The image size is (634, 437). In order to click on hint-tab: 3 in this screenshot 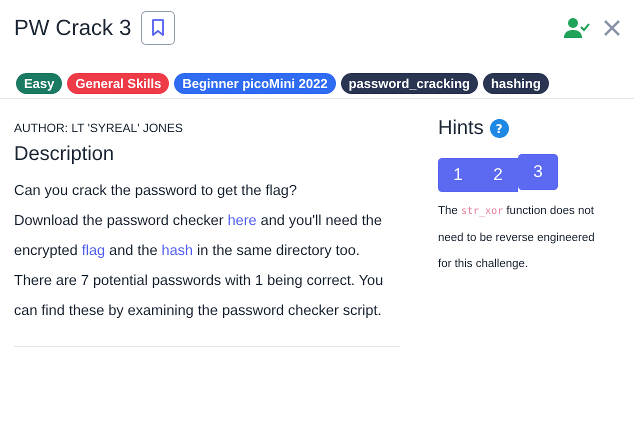, I will do `click(538, 172)`.